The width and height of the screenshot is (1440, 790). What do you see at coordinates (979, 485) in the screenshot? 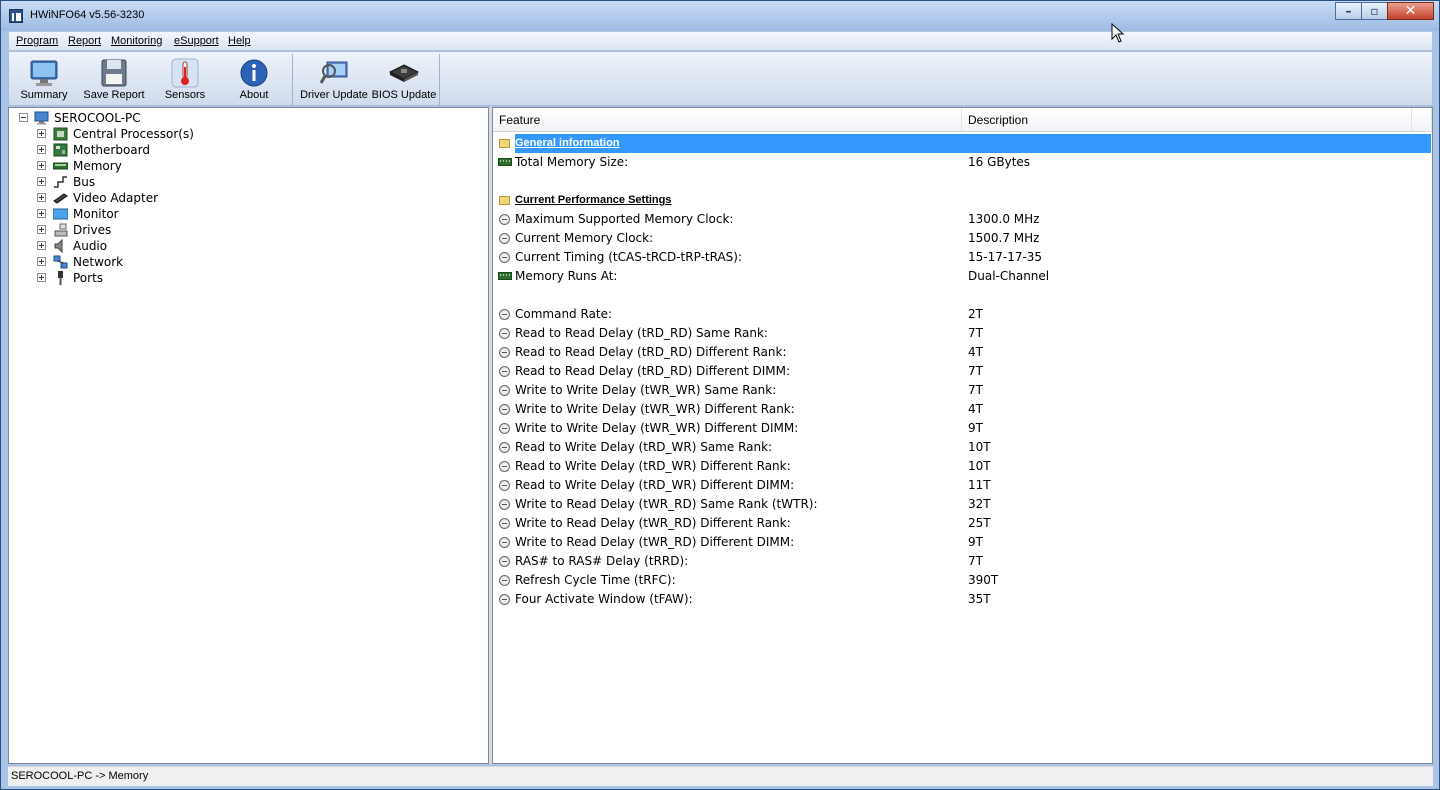
I see `description-cell: 11T` at bounding box center [979, 485].